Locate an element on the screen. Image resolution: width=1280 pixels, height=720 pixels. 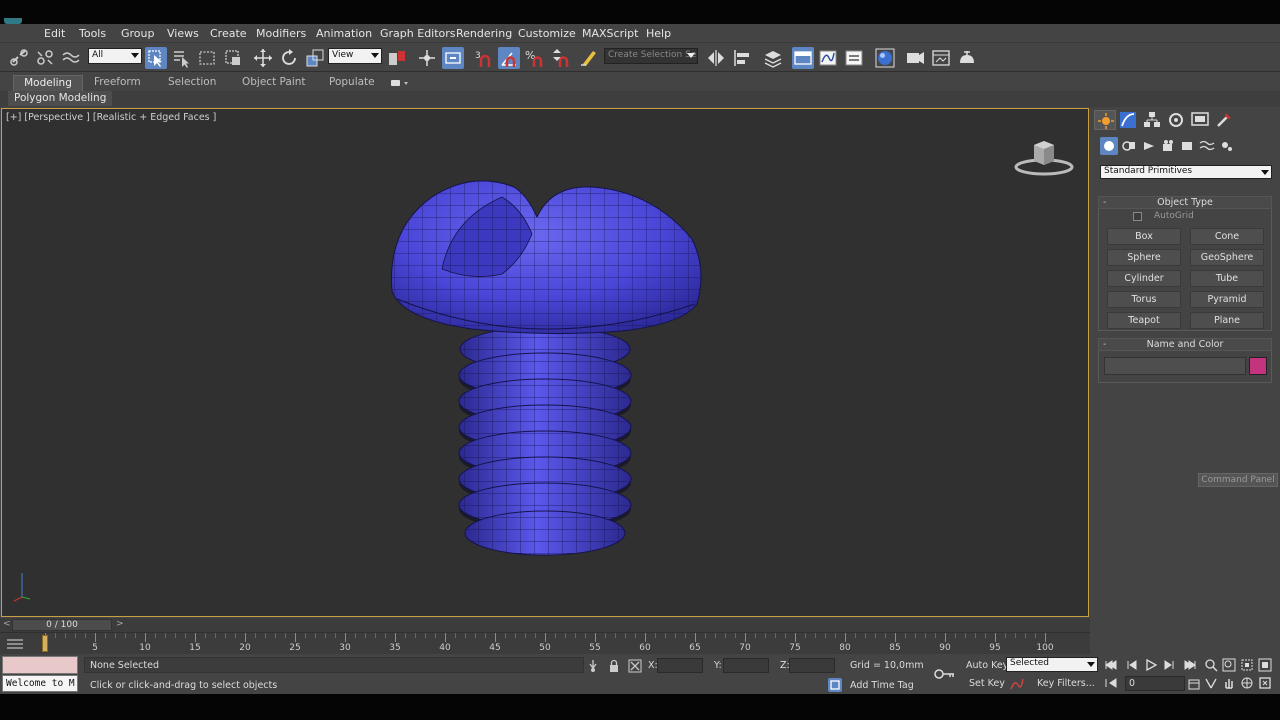
object-type-rollout-header: - Object Type is located at coordinates (1185, 202).